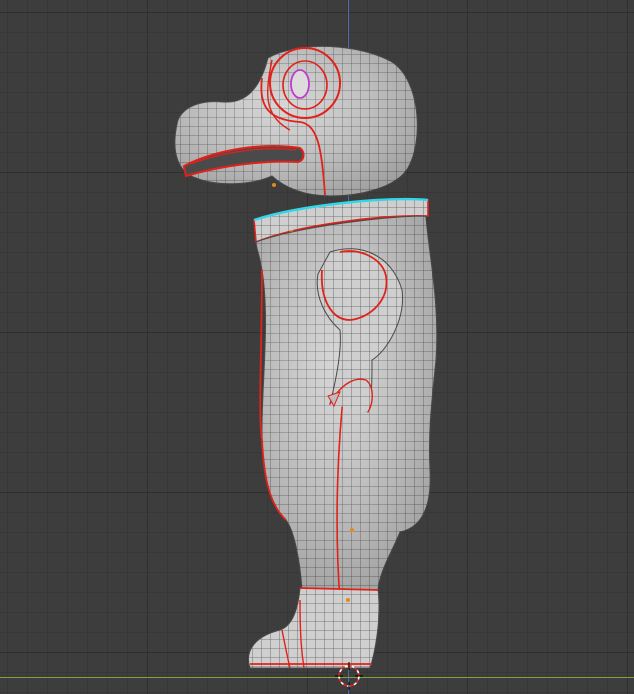 The height and width of the screenshot is (694, 634). What do you see at coordinates (296, 121) in the screenshot?
I see `head-mesh` at bounding box center [296, 121].